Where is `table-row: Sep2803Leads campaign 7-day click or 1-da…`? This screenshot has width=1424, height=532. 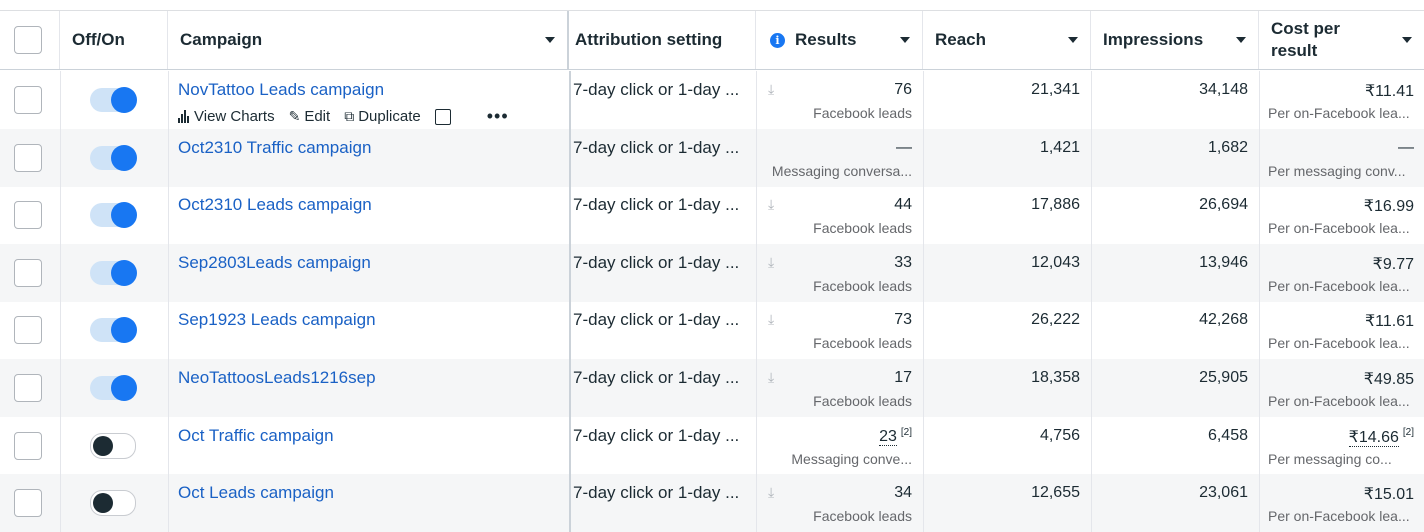 table-row: Sep2803Leads campaign 7-day click or 1-da… is located at coordinates (712, 272).